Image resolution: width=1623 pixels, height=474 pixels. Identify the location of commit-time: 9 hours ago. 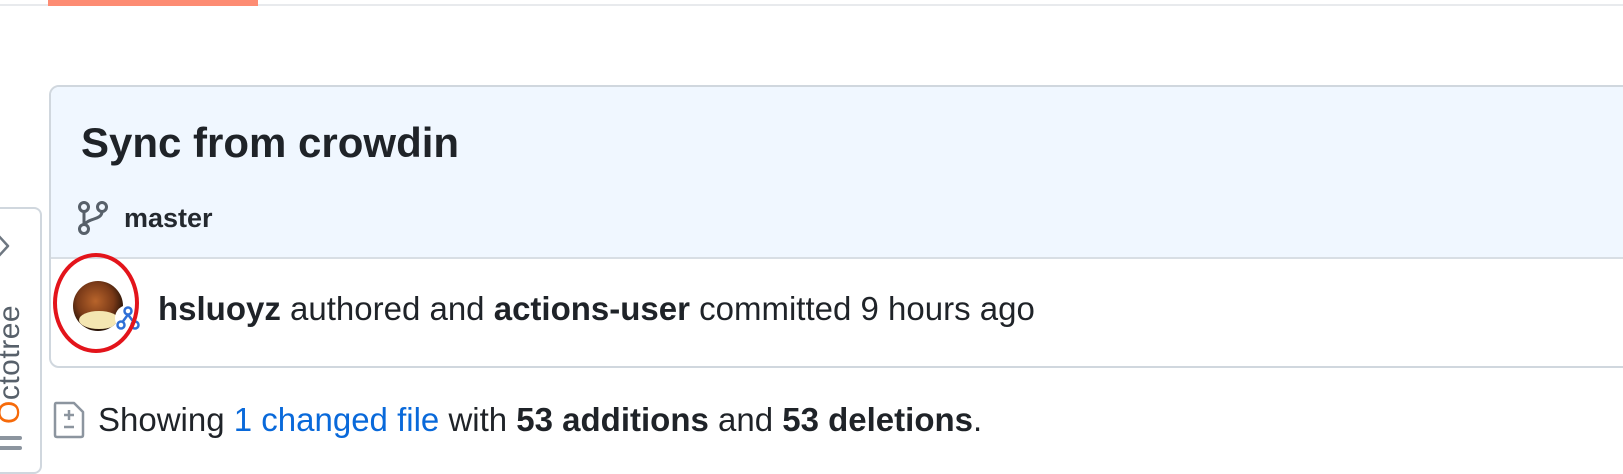
(948, 308).